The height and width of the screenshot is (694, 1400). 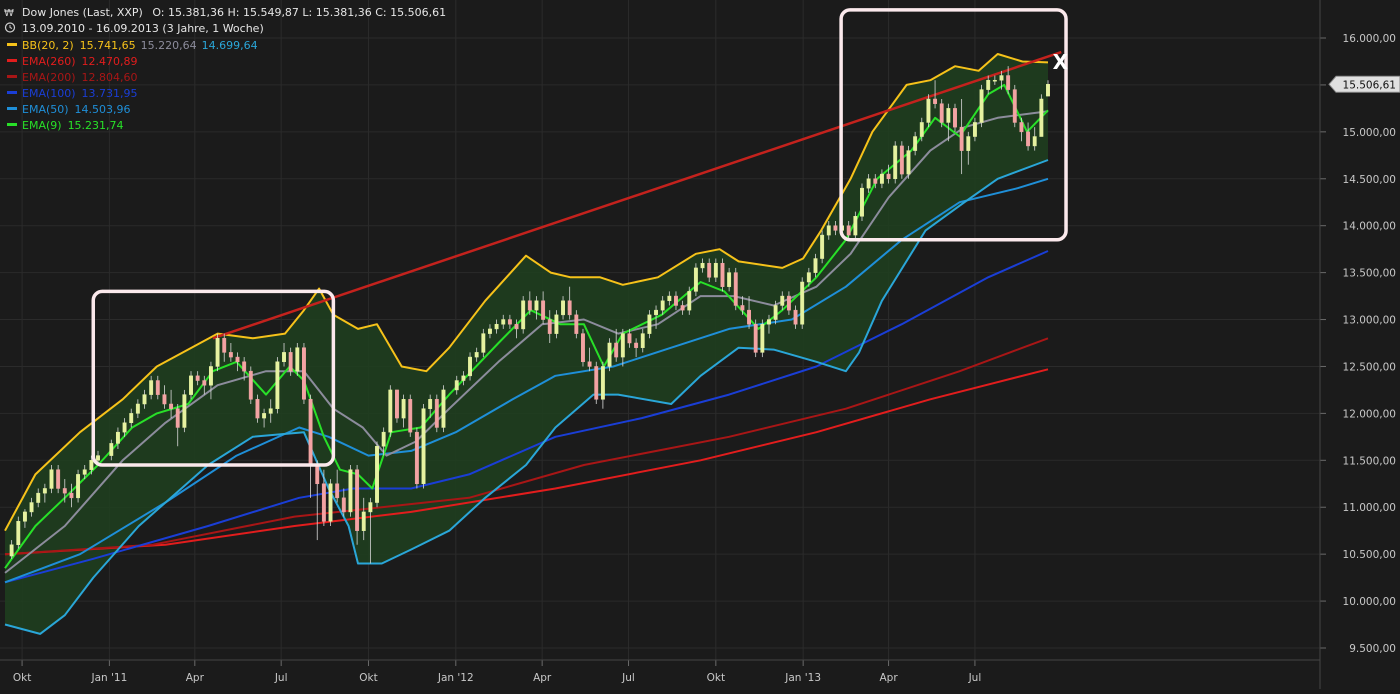 What do you see at coordinates (1369, 274) in the screenshot?
I see `y-tick-label: 13.500,00` at bounding box center [1369, 274].